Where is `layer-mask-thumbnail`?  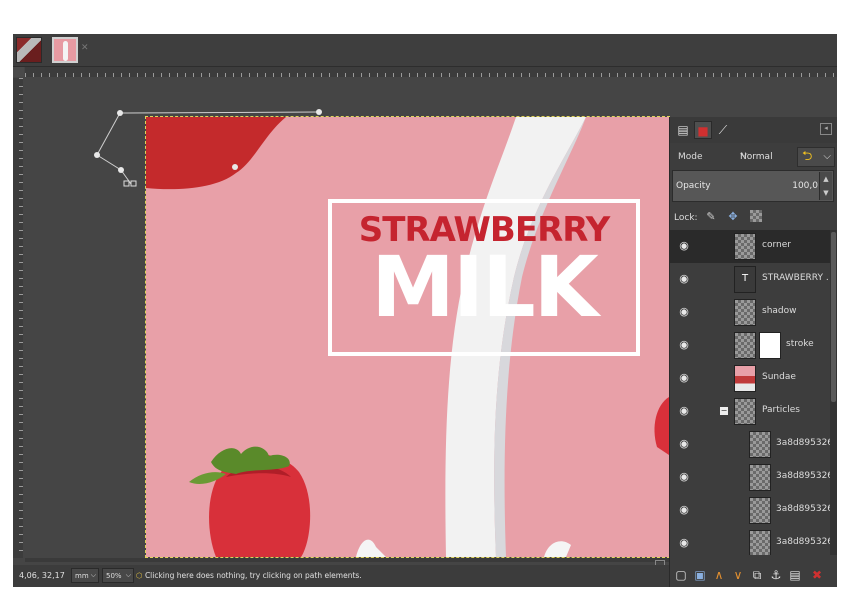 layer-mask-thumbnail is located at coordinates (770, 345).